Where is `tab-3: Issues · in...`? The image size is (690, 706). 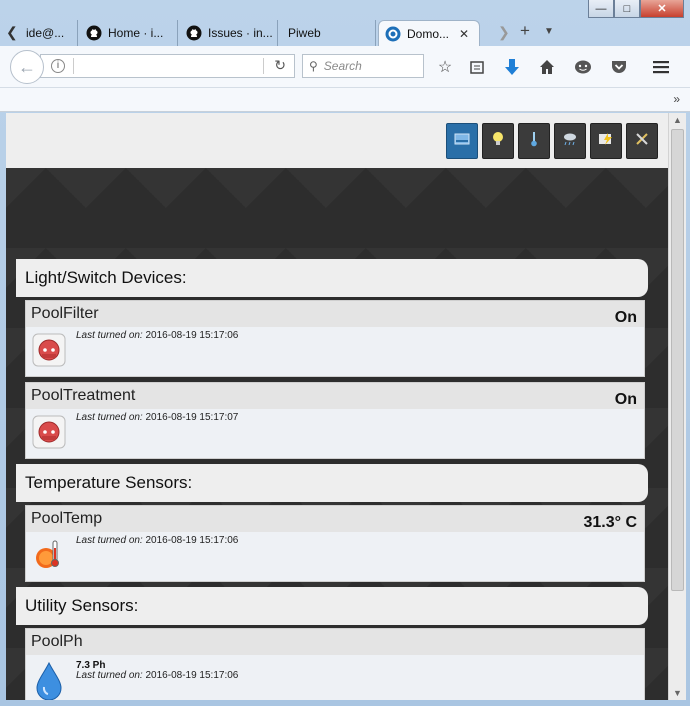 tab-3: Issues · in... is located at coordinates (229, 33).